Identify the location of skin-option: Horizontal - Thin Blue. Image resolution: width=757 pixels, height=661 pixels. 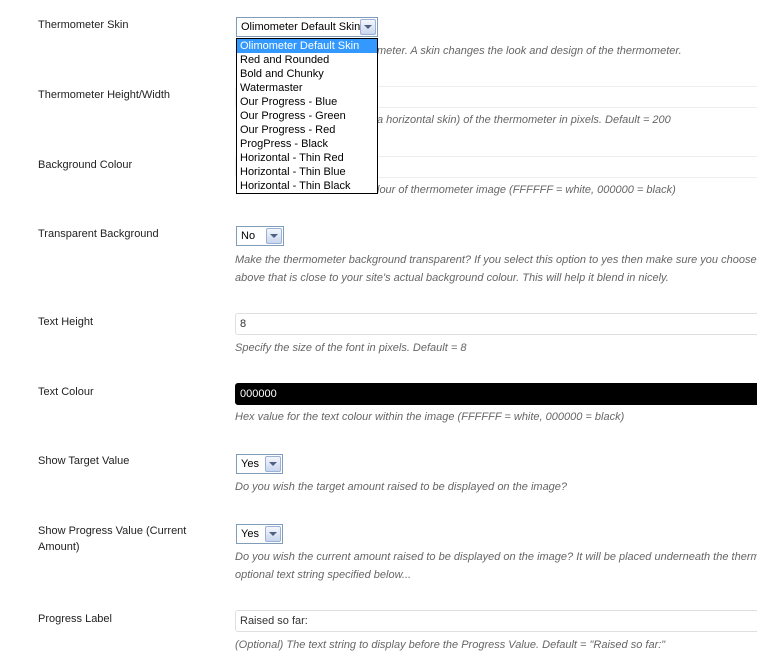
(307, 172).